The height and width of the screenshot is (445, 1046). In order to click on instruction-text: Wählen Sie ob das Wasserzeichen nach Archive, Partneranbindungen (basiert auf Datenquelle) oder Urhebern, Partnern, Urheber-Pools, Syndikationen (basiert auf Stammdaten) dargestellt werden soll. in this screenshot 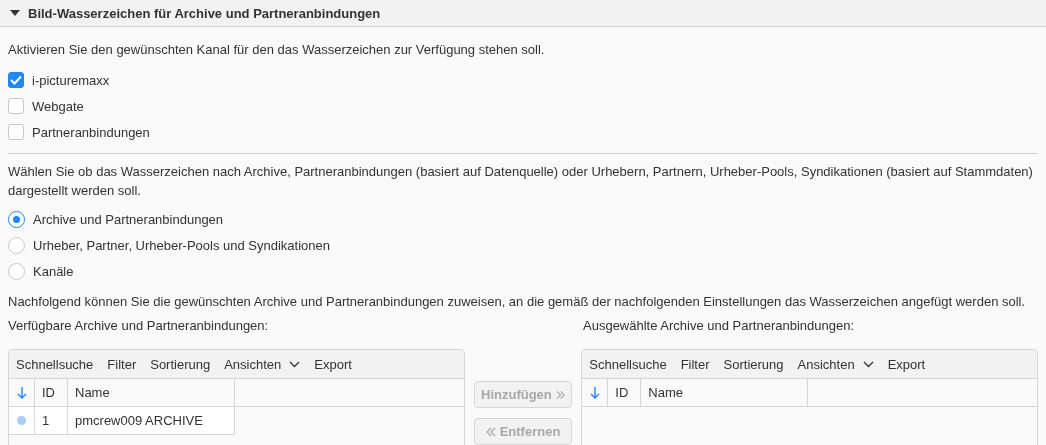, I will do `click(521, 181)`.